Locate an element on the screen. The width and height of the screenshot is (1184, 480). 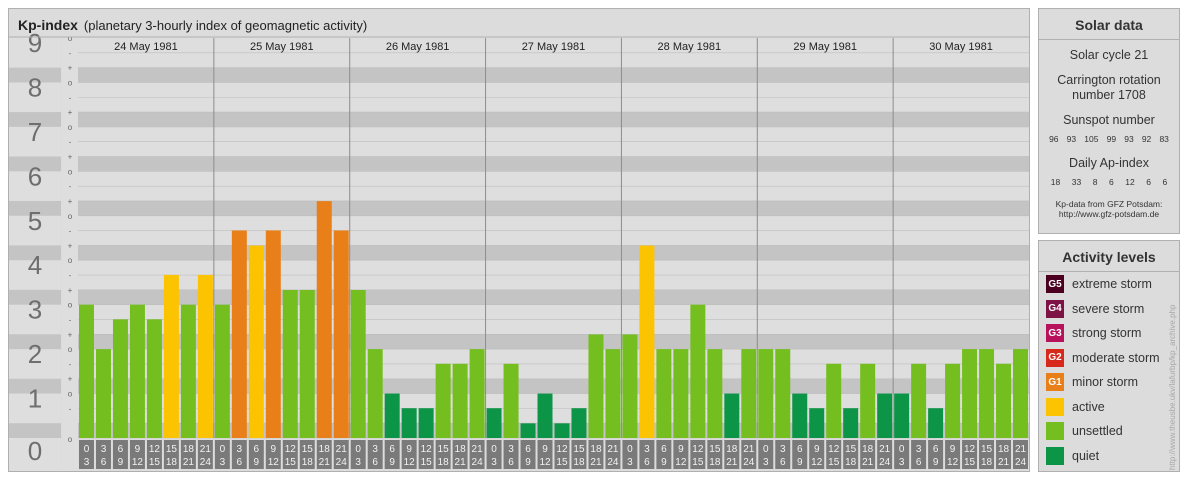
time-end-label: 6 is located at coordinates (104, 462).